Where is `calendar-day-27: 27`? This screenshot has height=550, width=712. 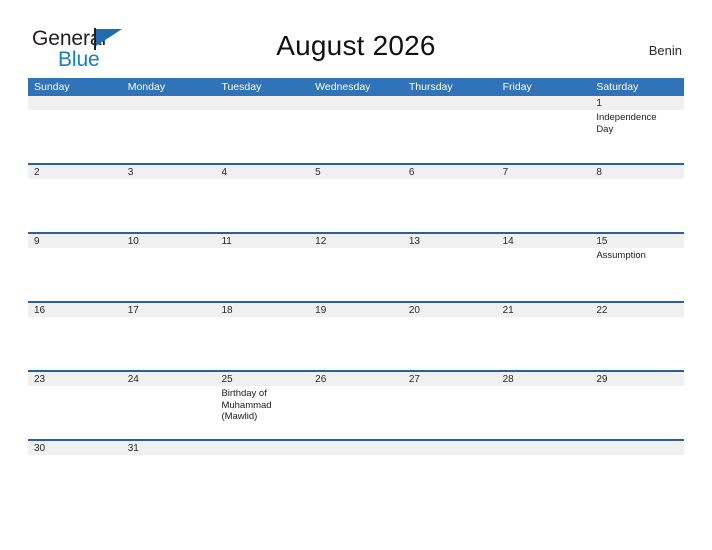 calendar-day-27: 27 is located at coordinates (450, 405).